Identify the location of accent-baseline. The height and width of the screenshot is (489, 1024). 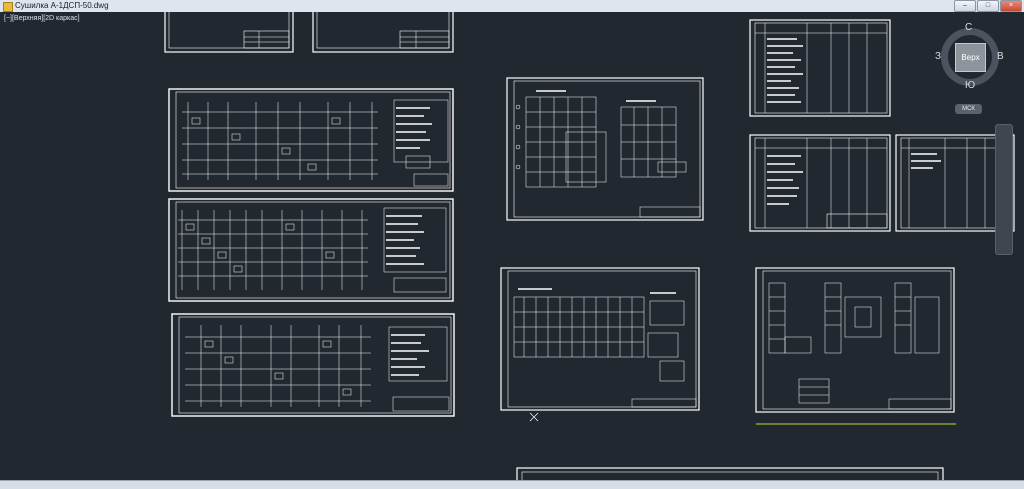
(856, 424).